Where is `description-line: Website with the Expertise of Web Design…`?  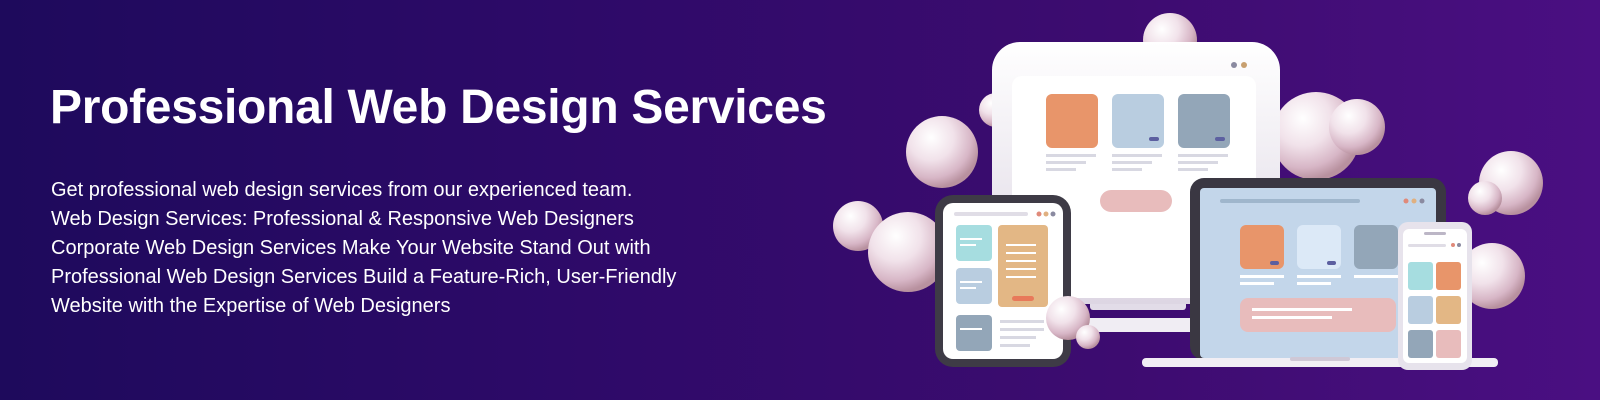
description-line: Website with the Expertise of Web Design… is located at coordinates (251, 306).